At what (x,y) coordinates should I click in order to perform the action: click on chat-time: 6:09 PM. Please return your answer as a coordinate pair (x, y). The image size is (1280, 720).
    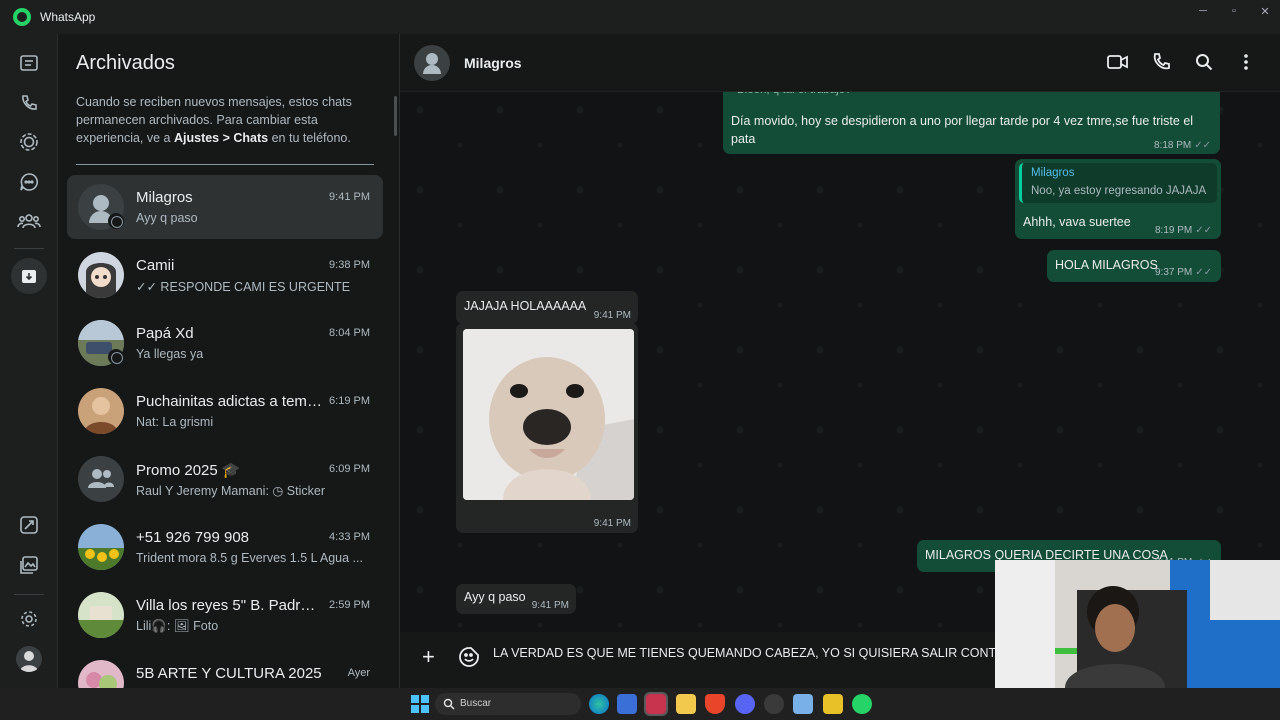
    Looking at the image, I should click on (349, 469).